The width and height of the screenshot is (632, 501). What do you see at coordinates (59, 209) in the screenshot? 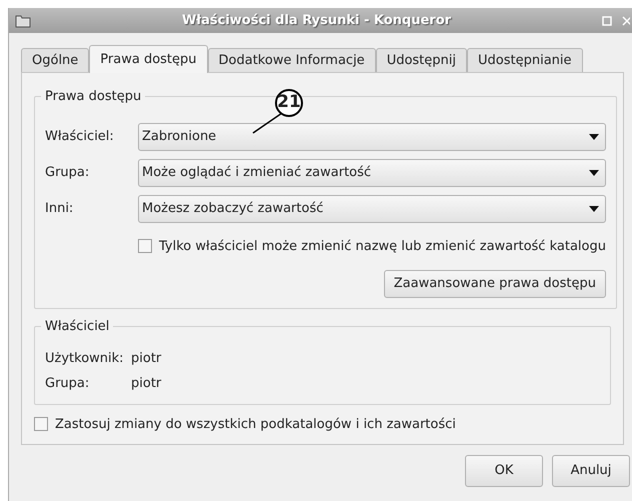
I see `field-label: Inni:` at bounding box center [59, 209].